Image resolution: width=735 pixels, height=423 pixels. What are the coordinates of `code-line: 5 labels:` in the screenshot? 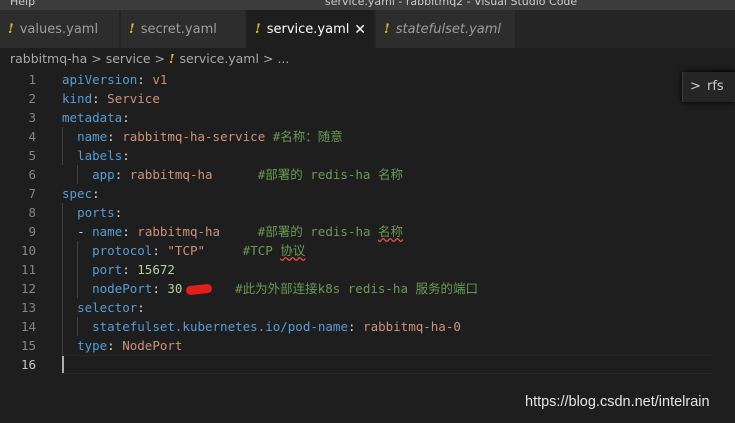 It's located at (367, 155).